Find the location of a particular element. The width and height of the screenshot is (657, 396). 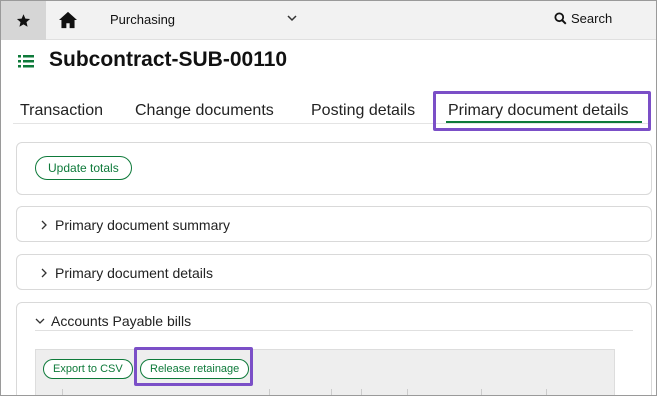

search-button: Search is located at coordinates (583, 18).